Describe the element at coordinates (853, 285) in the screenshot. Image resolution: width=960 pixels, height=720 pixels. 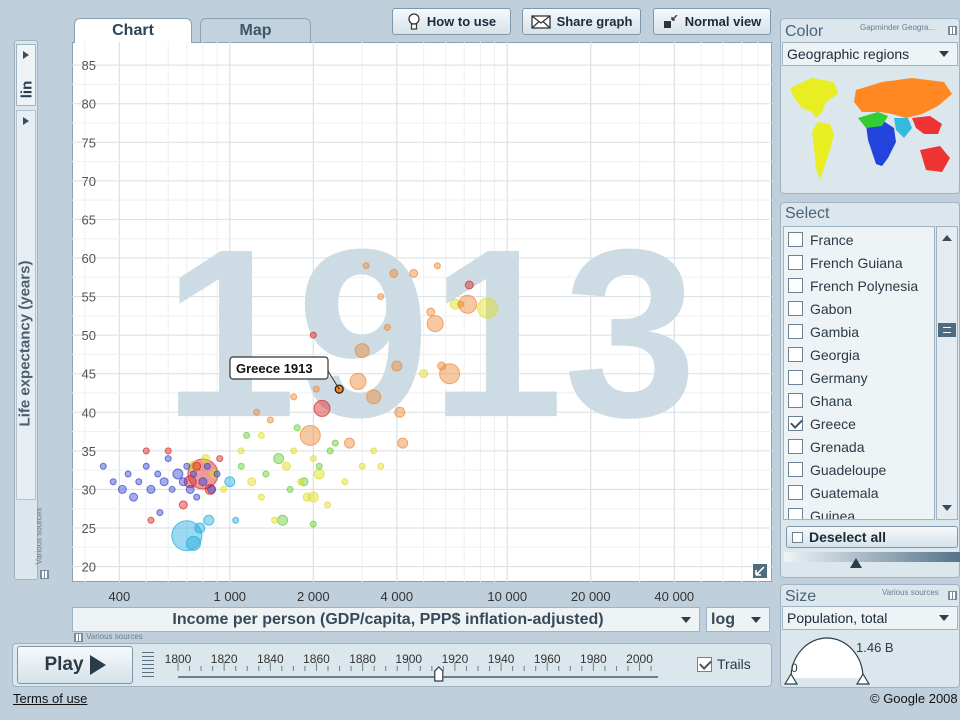
I see `country-item: French Polynesia` at that location.